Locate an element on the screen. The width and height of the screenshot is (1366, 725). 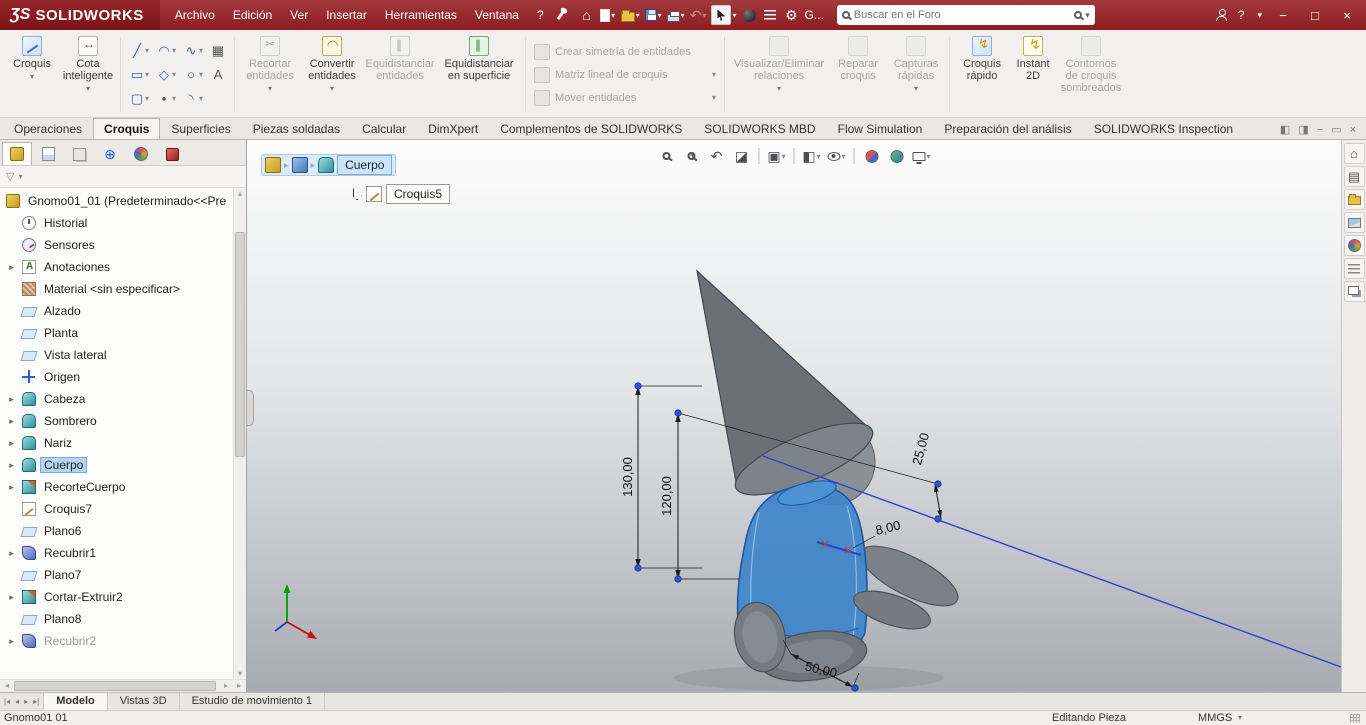
tab-displaymanager is located at coordinates (141, 153).